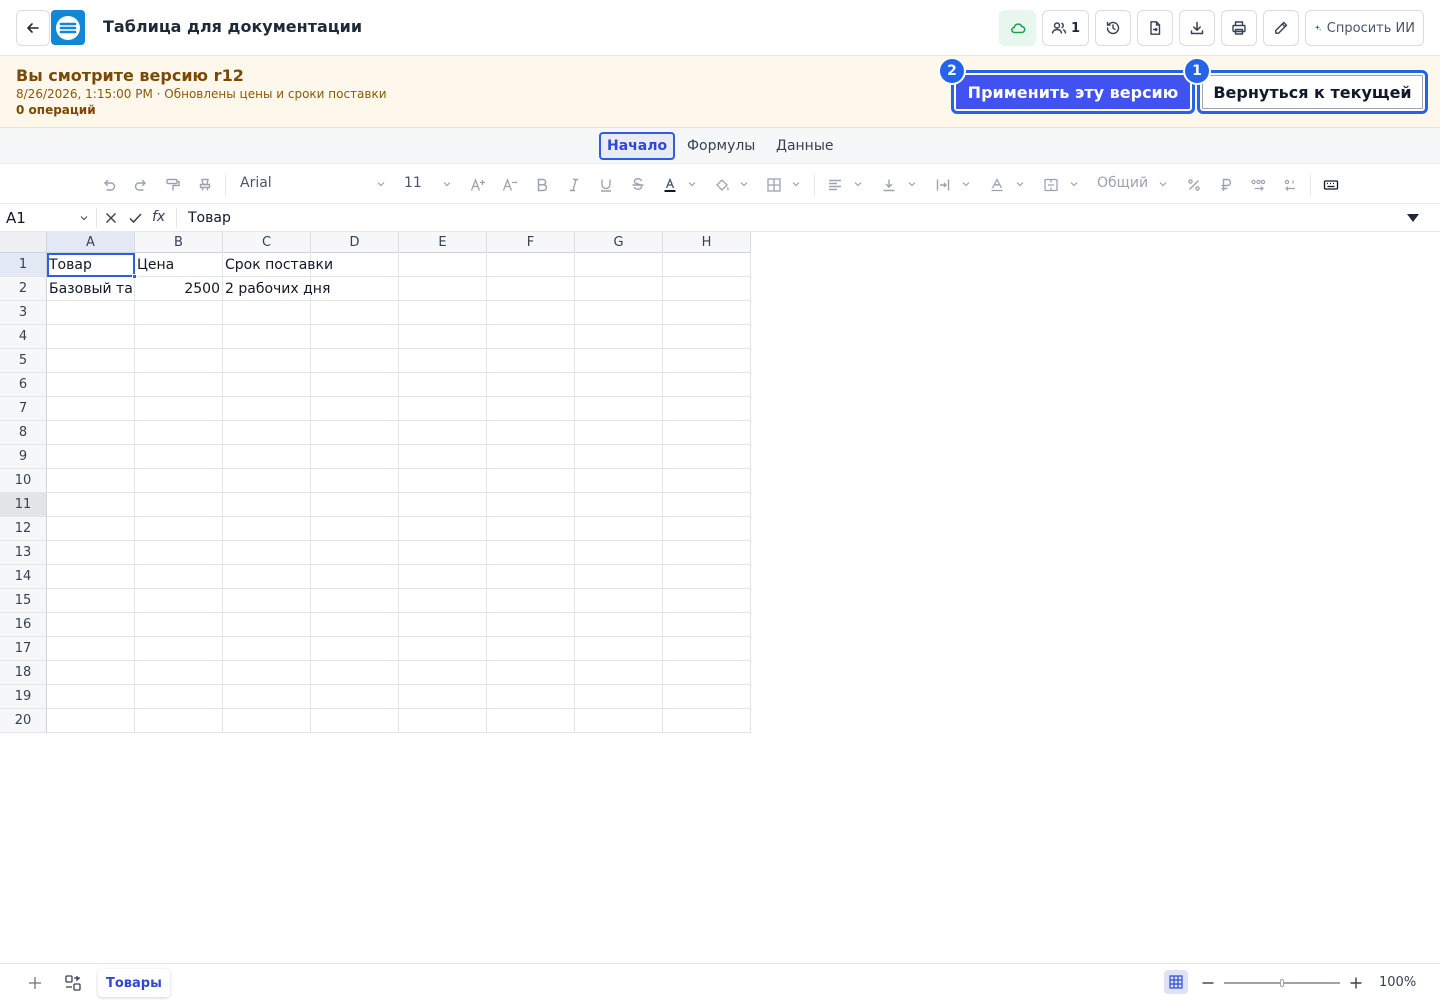  I want to click on cell-f11, so click(531, 505).